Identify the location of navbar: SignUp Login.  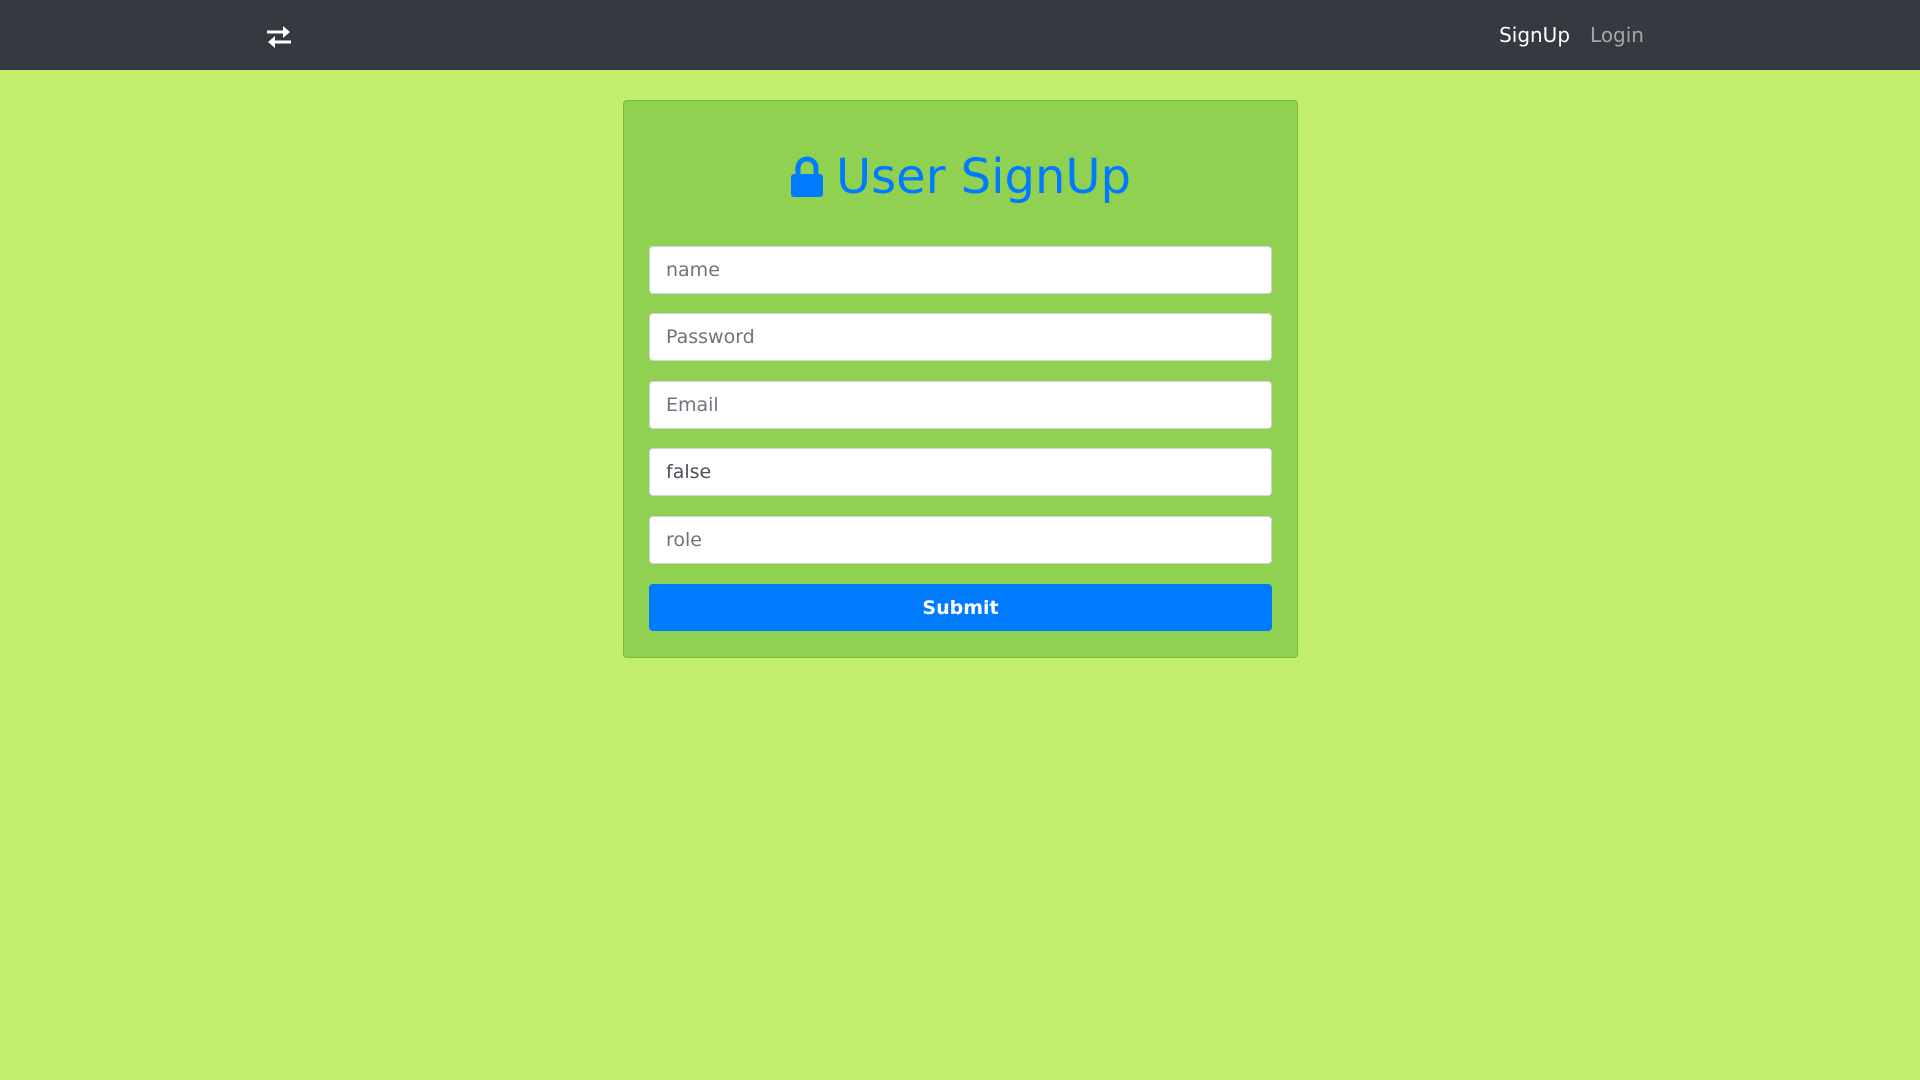
(960, 35).